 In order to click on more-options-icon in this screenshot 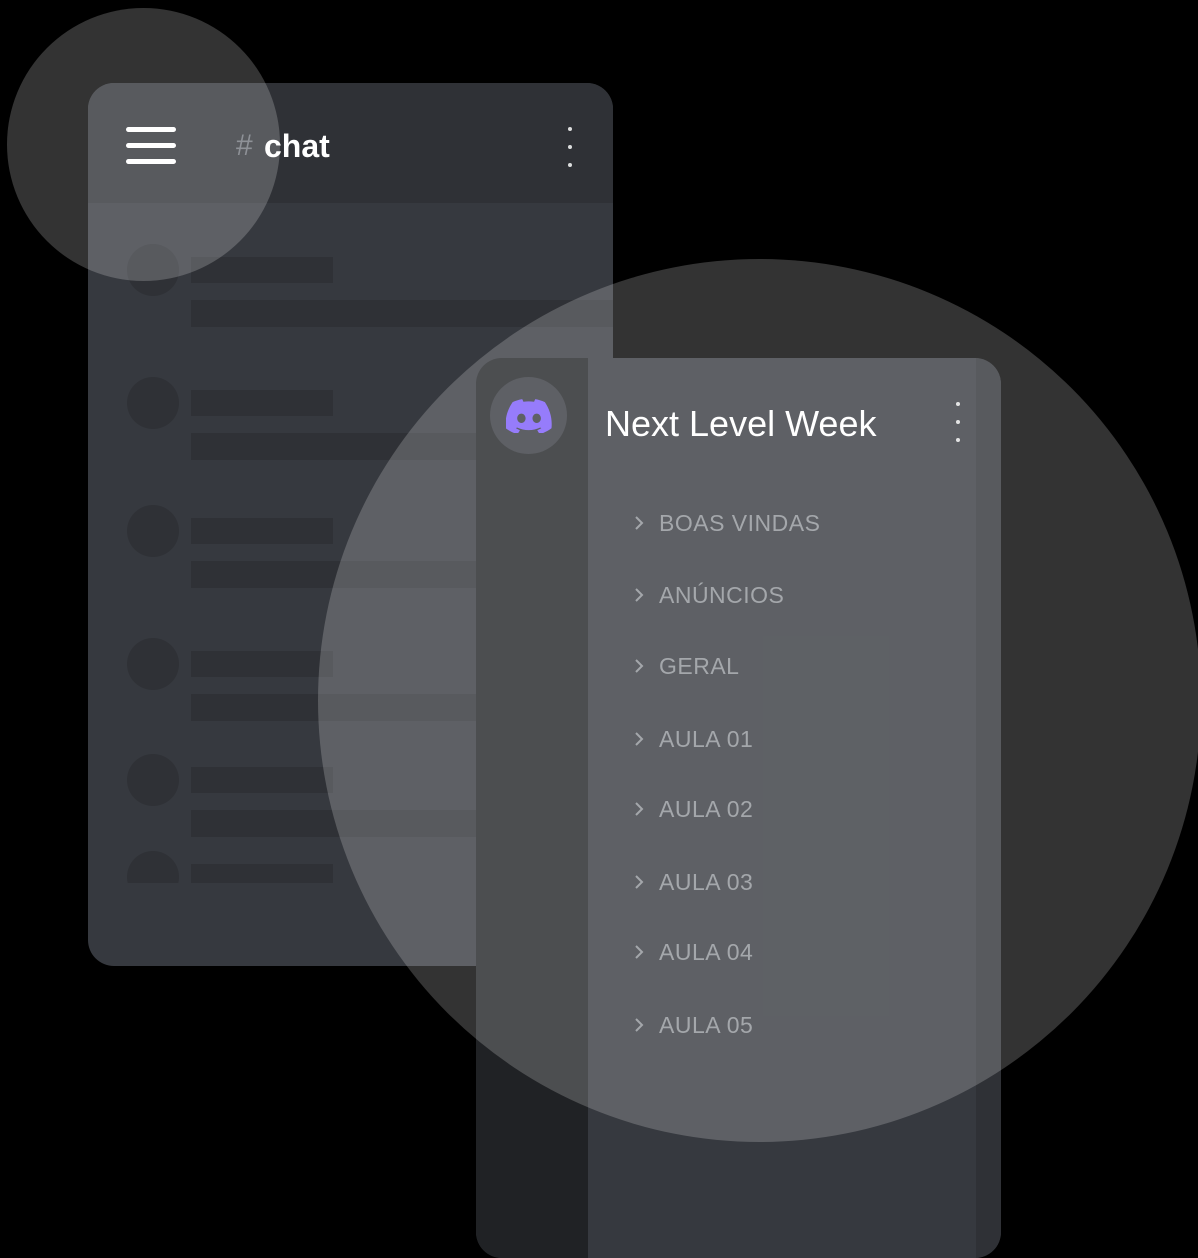, I will do `click(570, 148)`.